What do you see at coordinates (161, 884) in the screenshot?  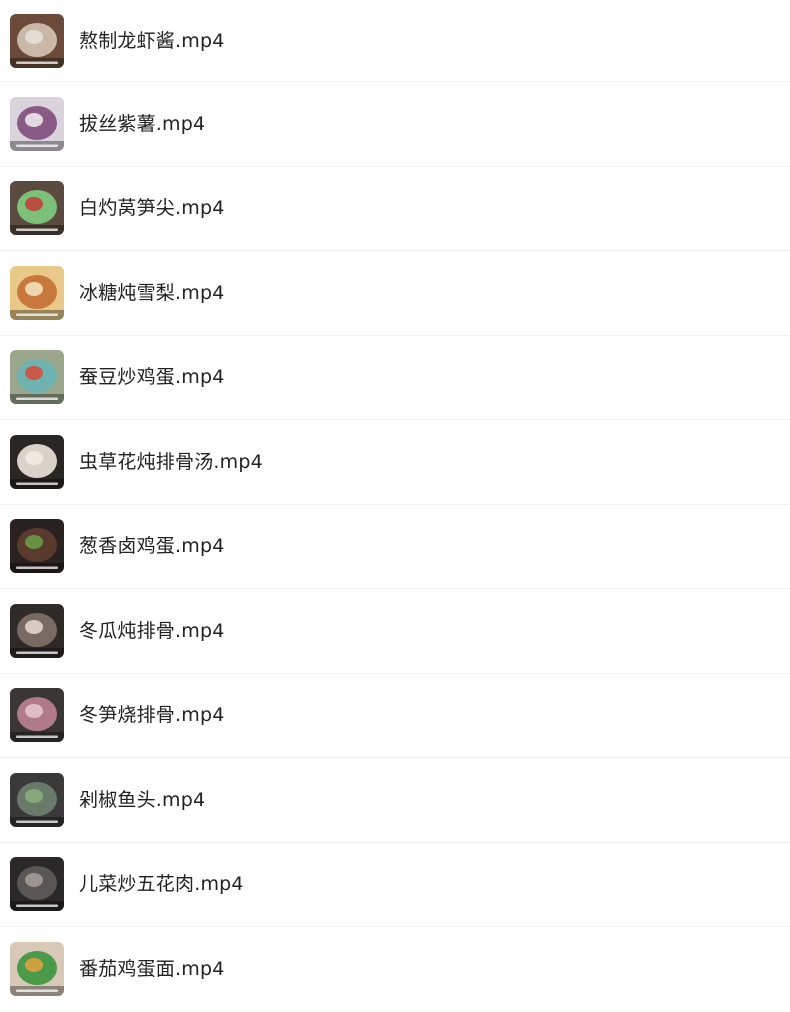 I see `file-name: 儿菜炒五花肉.mp4` at bounding box center [161, 884].